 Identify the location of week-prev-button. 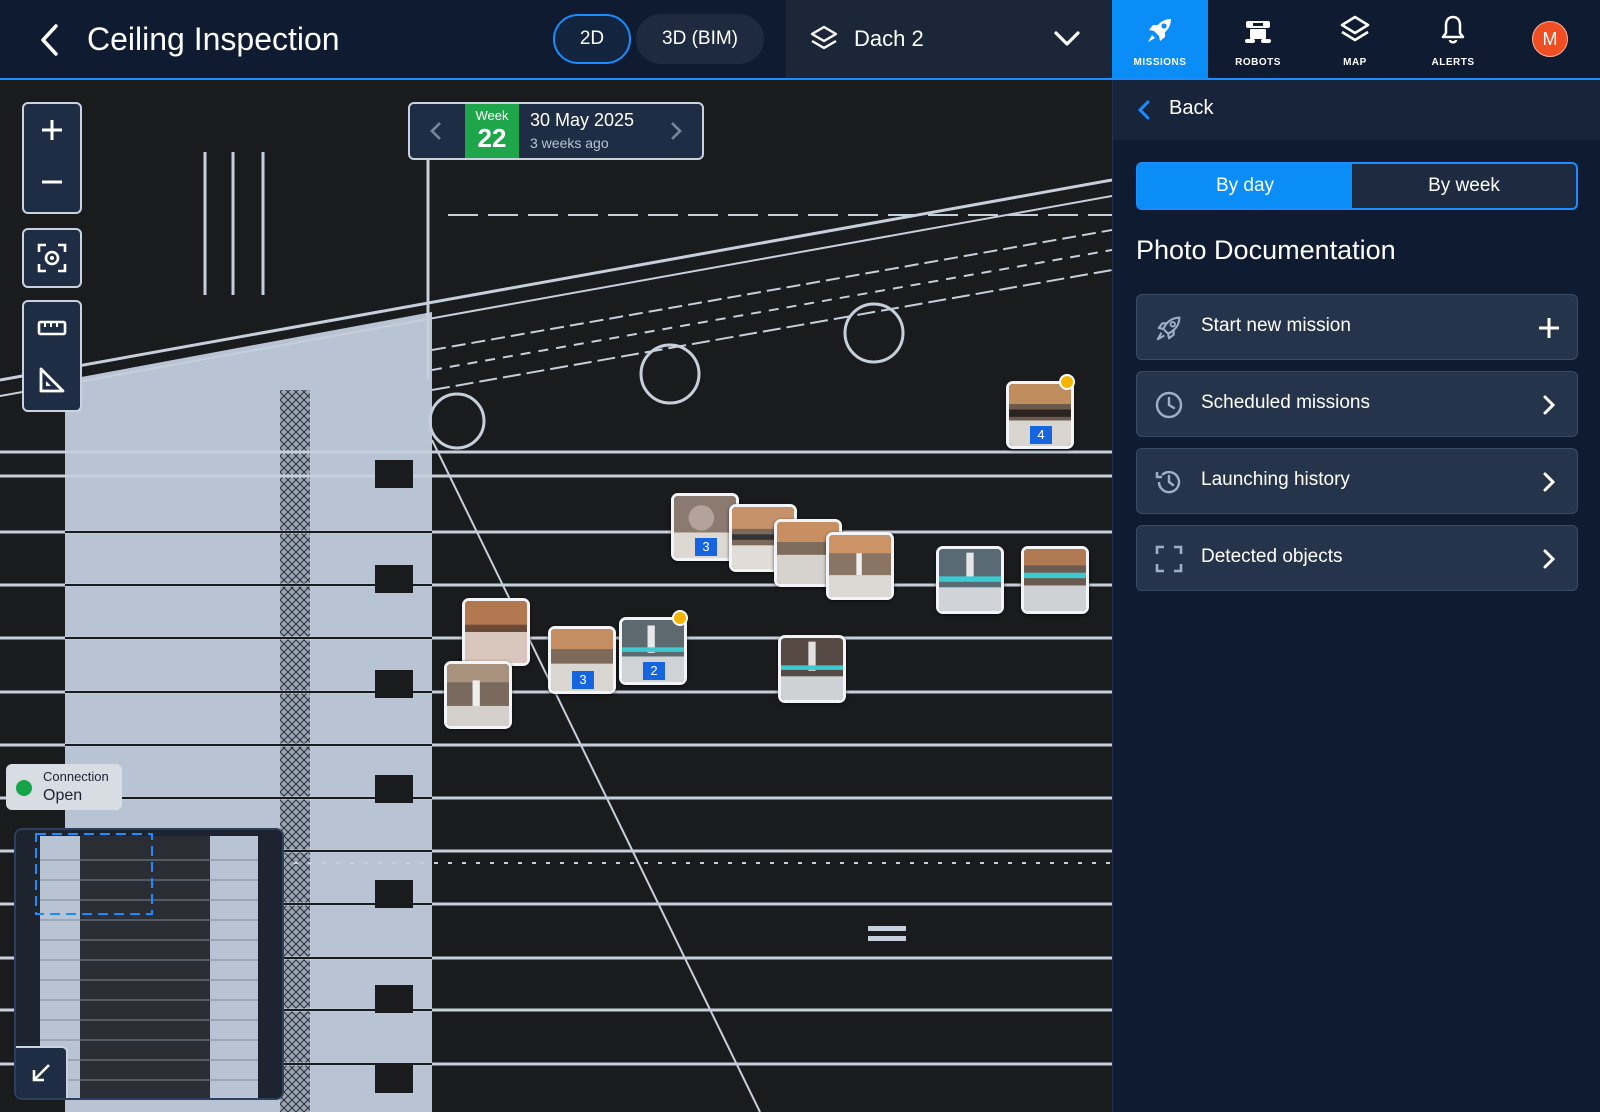
(436, 131).